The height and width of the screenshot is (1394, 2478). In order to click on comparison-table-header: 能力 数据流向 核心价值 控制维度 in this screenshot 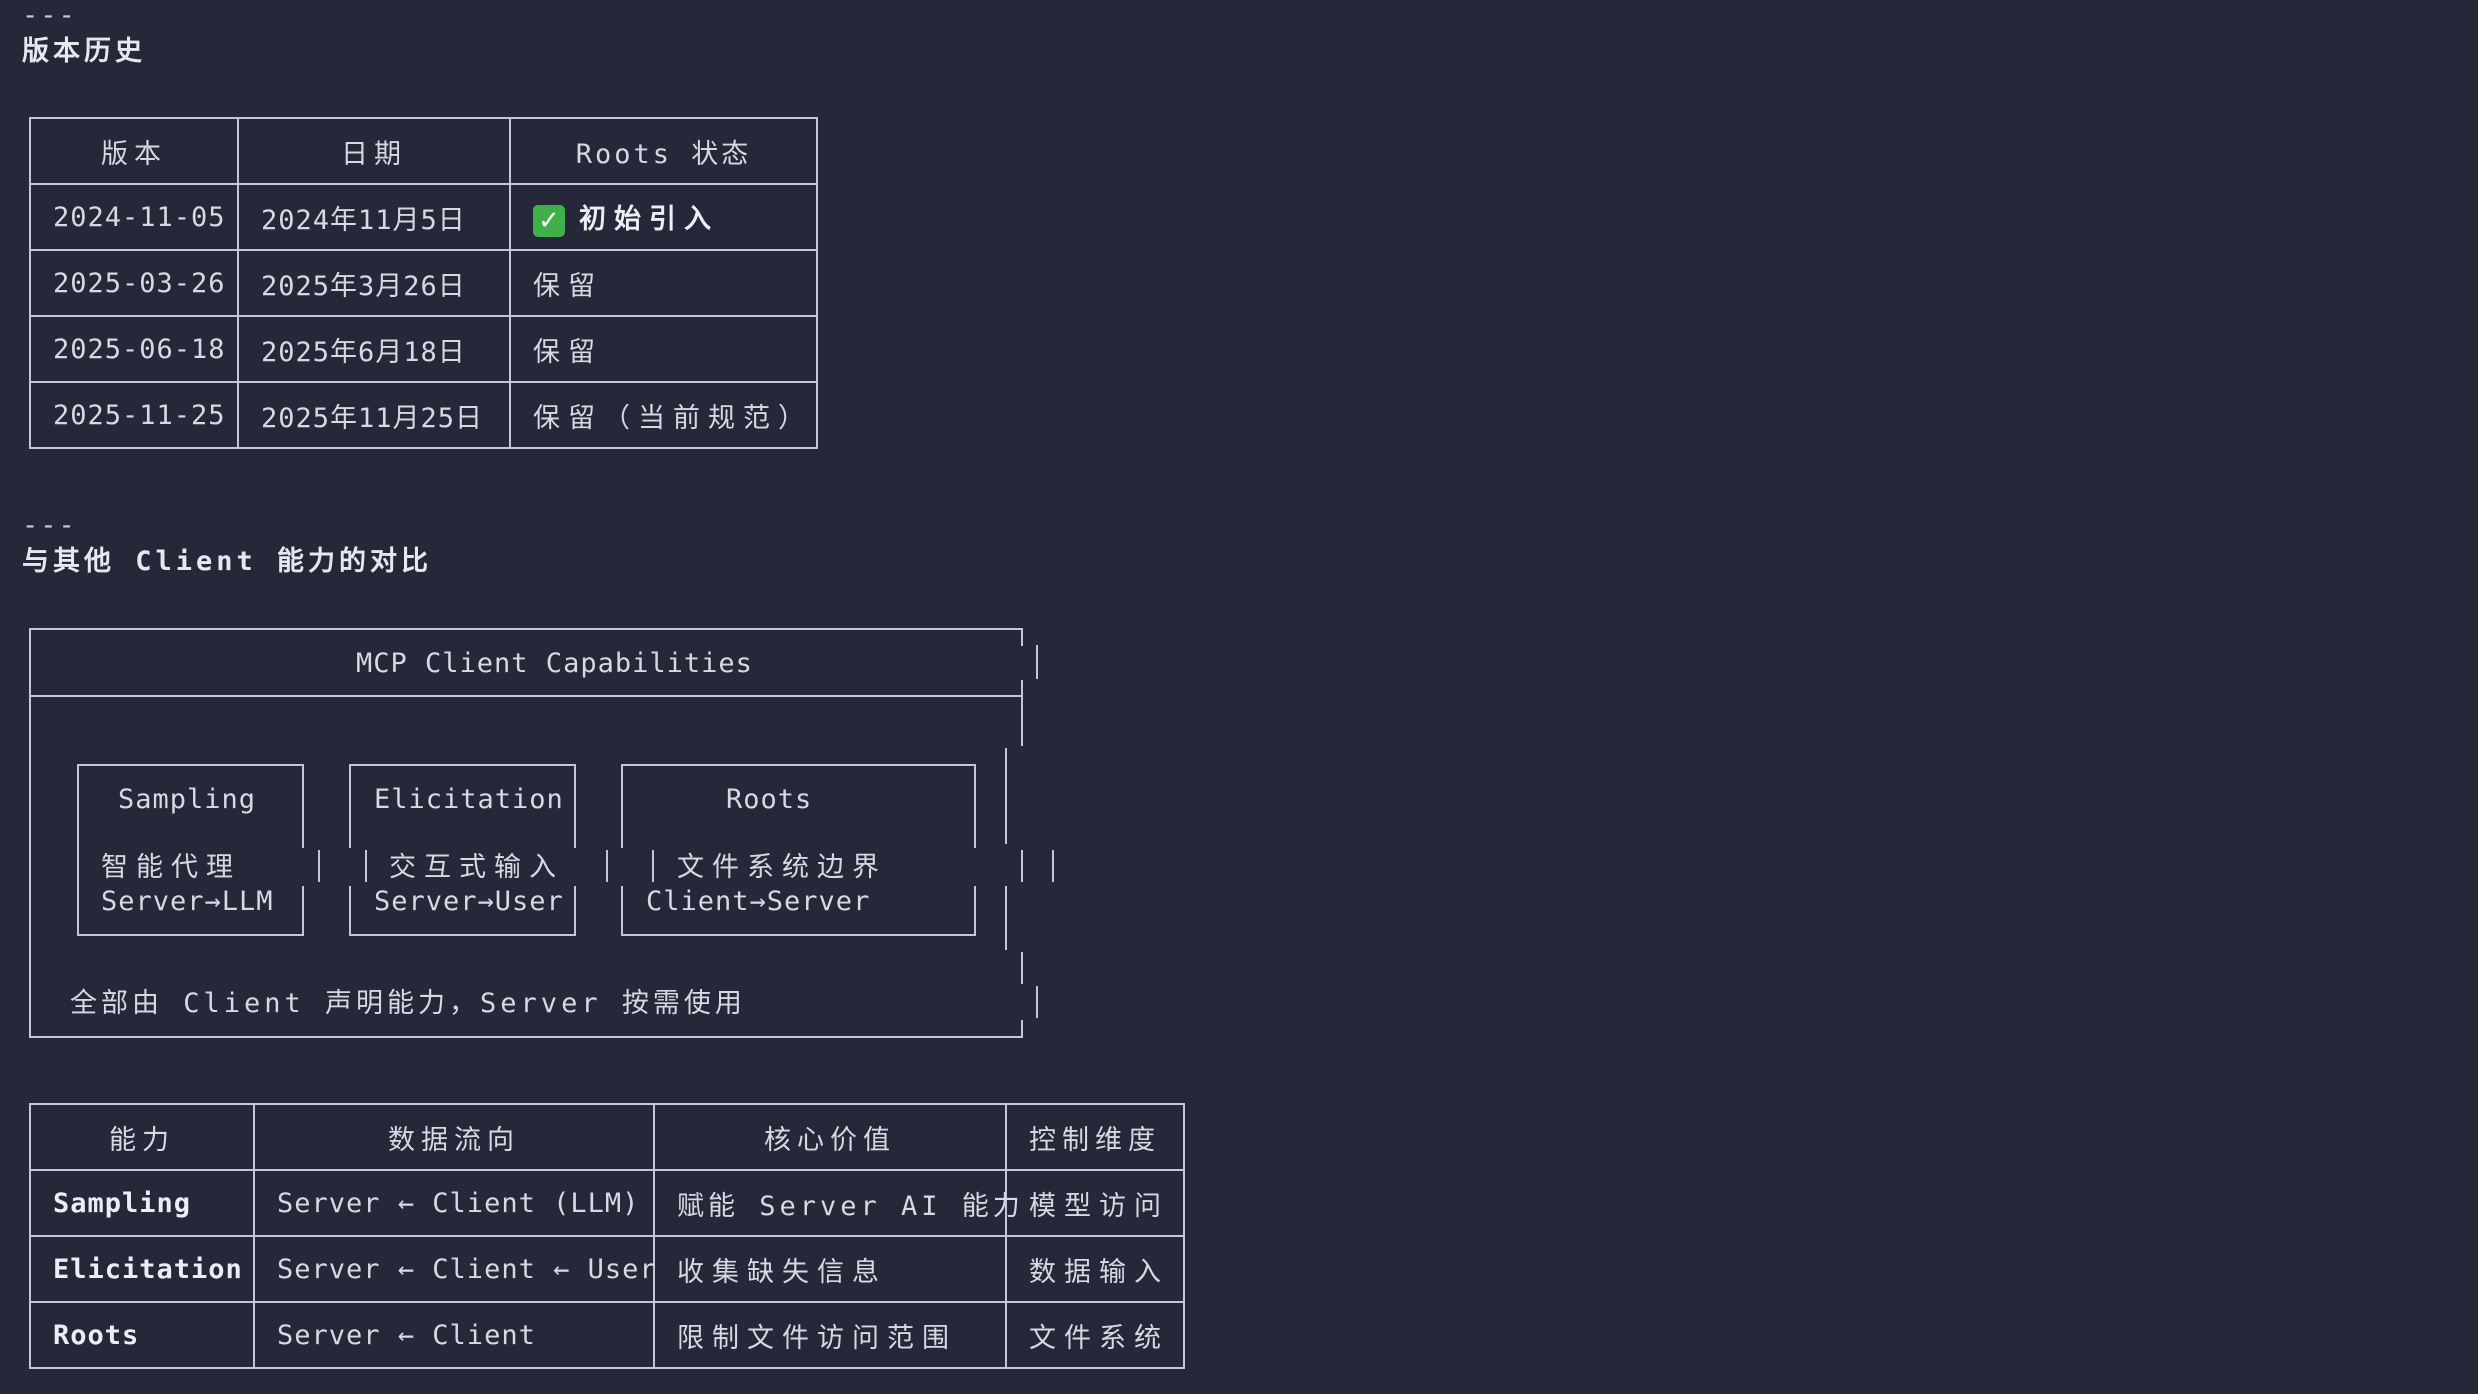, I will do `click(607, 1137)`.